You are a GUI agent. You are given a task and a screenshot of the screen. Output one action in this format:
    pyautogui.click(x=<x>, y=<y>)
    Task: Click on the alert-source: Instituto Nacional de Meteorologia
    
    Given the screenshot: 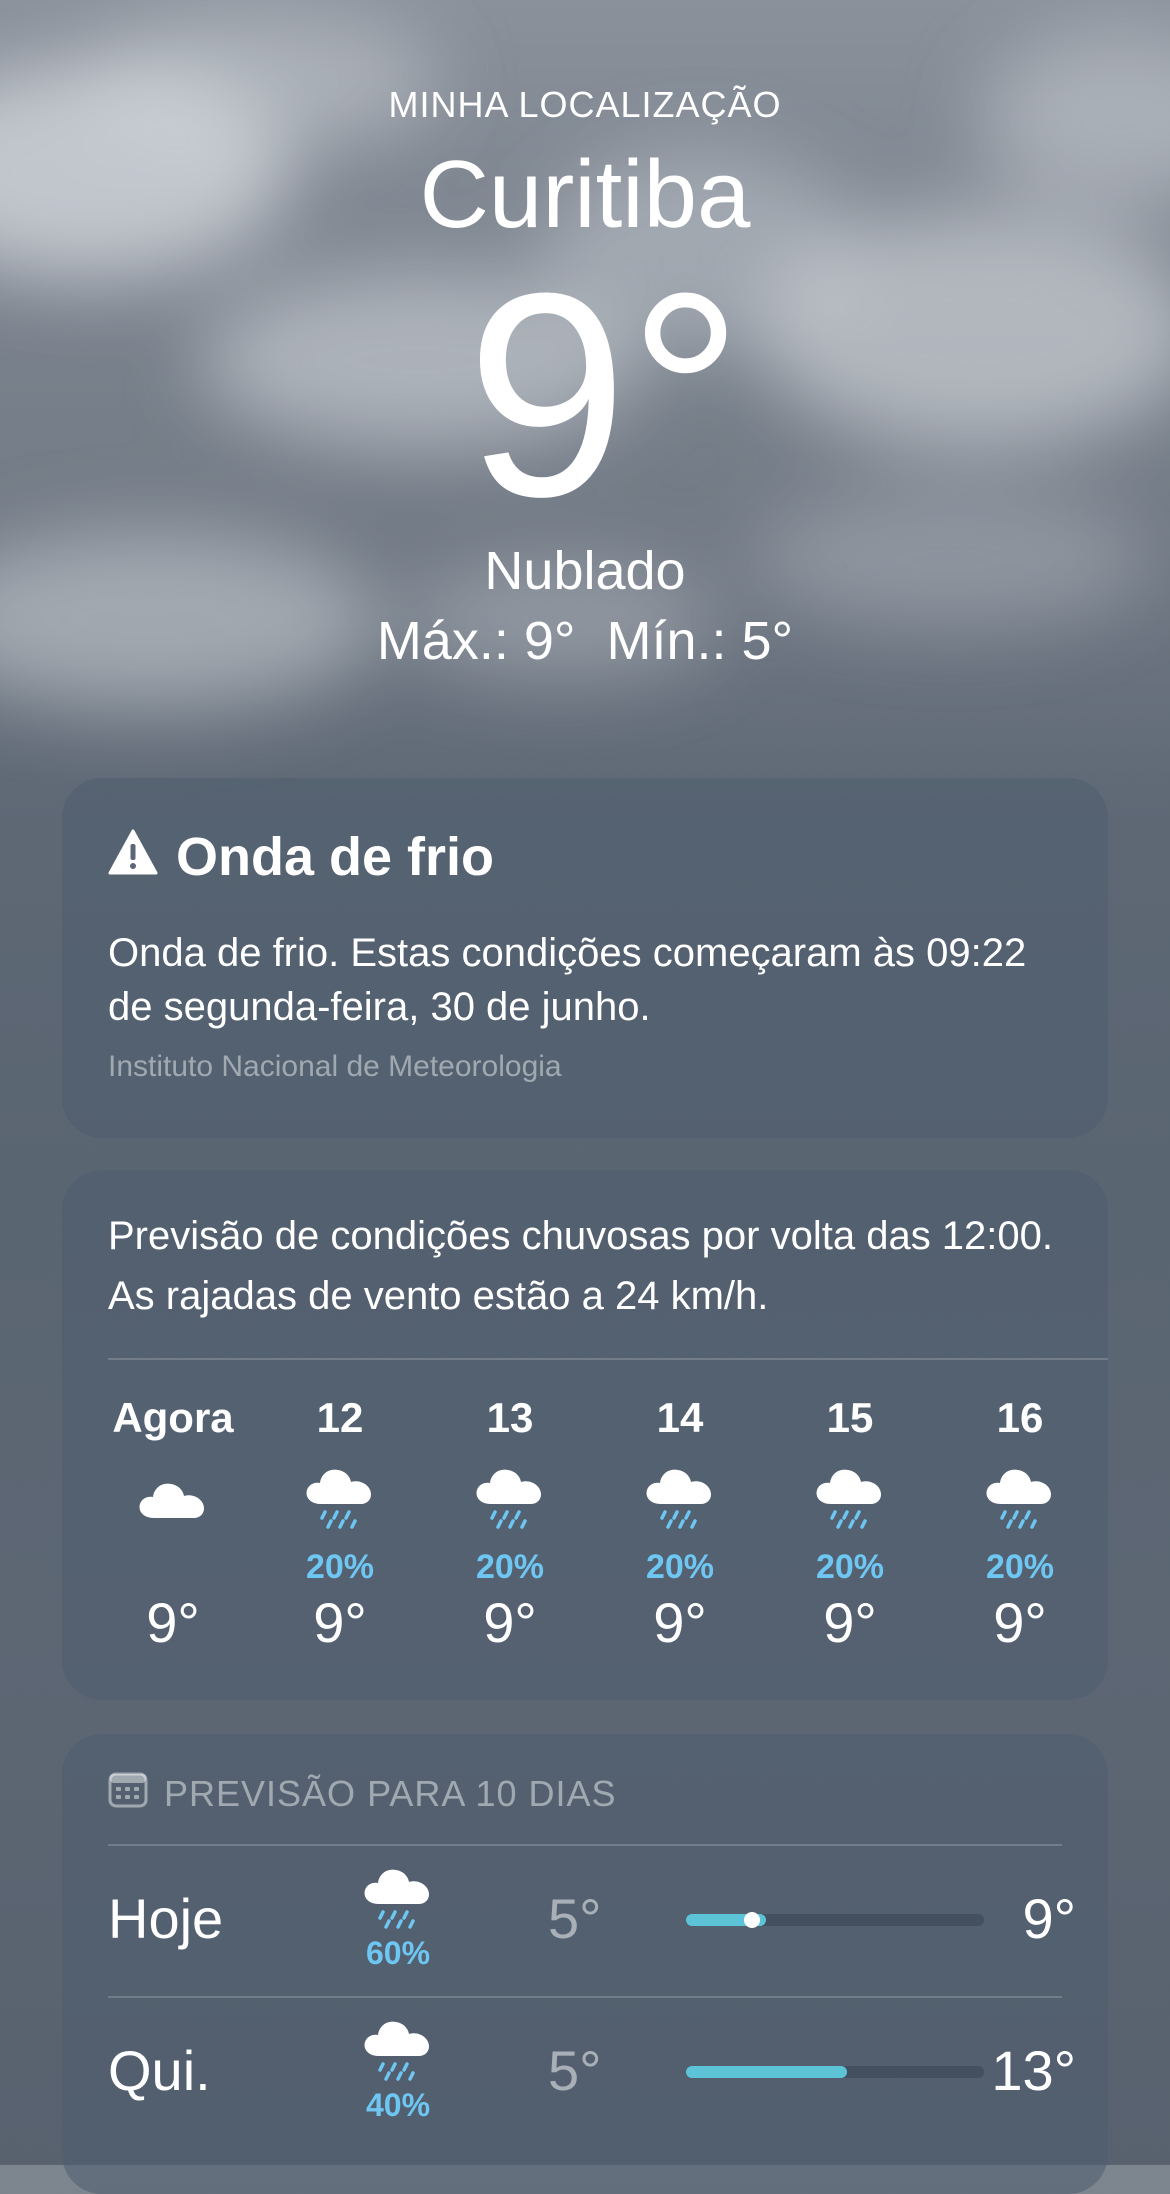 What is the action you would take?
    pyautogui.click(x=335, y=1066)
    